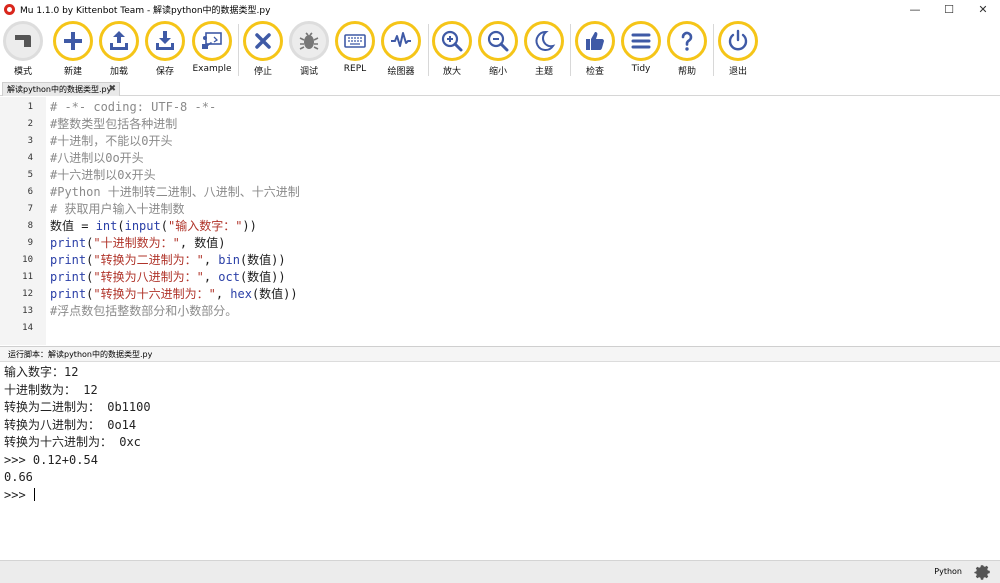 This screenshot has width=1000, height=583. Describe the element at coordinates (543, 72) in the screenshot. I see `theme-label: 主题` at that location.